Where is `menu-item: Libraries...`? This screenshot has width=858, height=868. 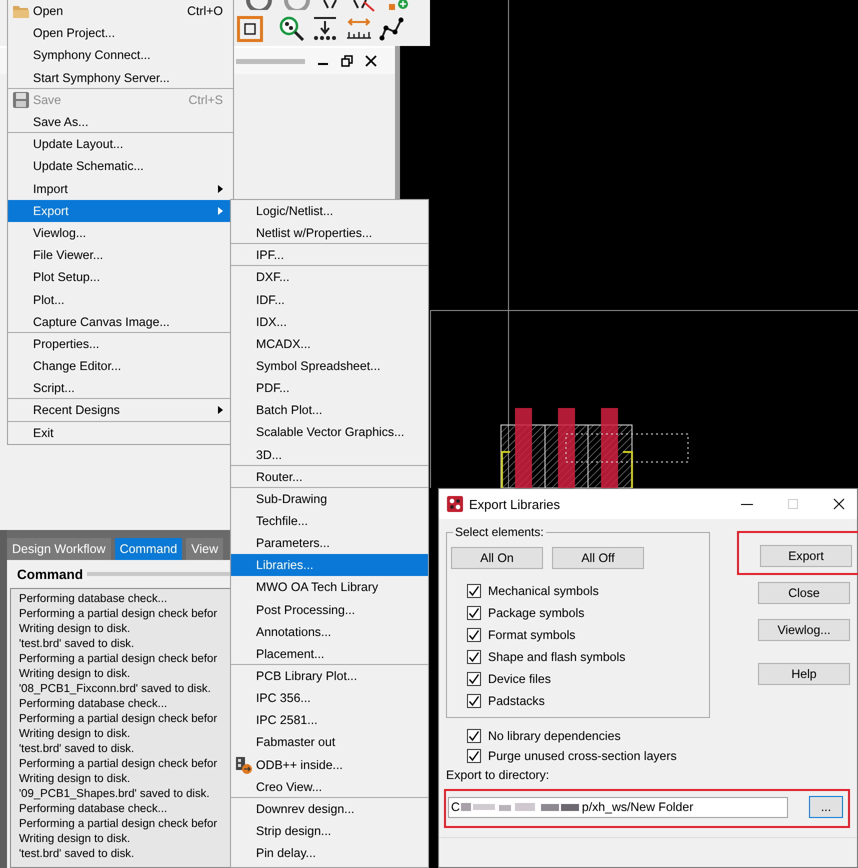 menu-item: Libraries... is located at coordinates (329, 565).